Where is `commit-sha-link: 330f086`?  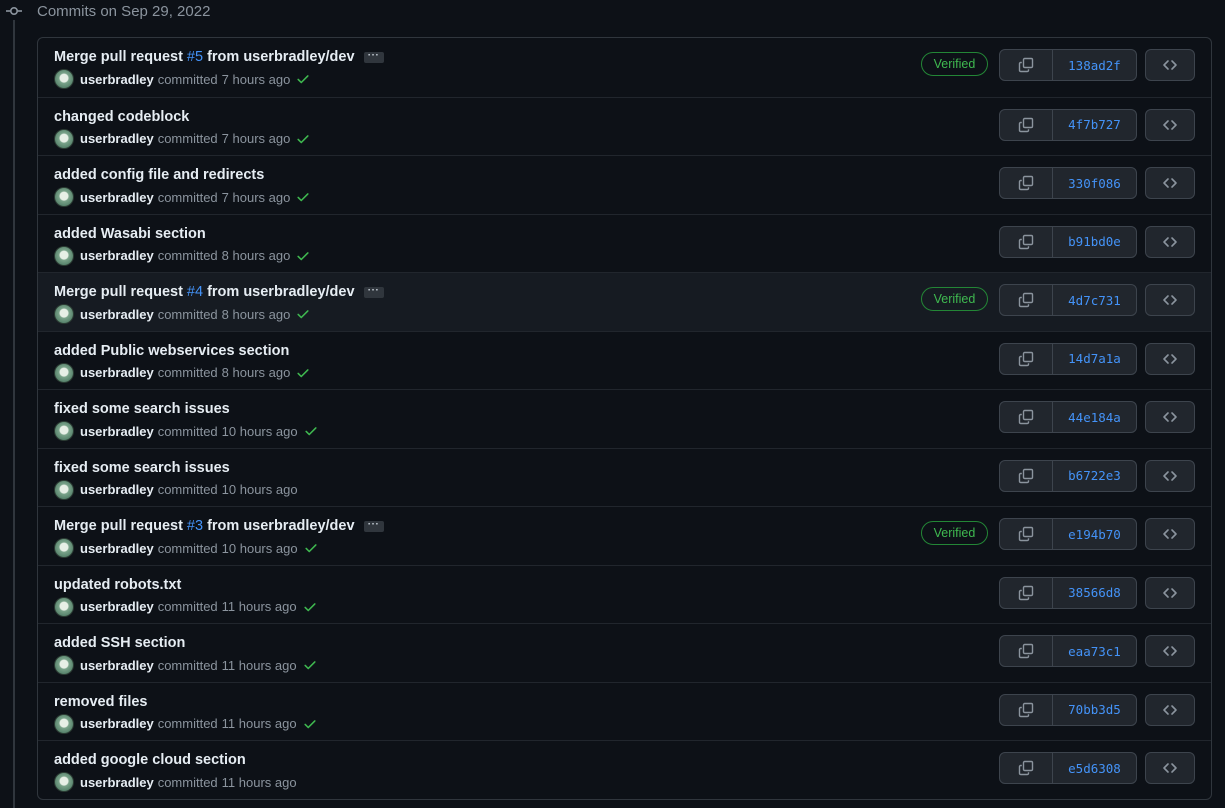 commit-sha-link: 330f086 is located at coordinates (1094, 183).